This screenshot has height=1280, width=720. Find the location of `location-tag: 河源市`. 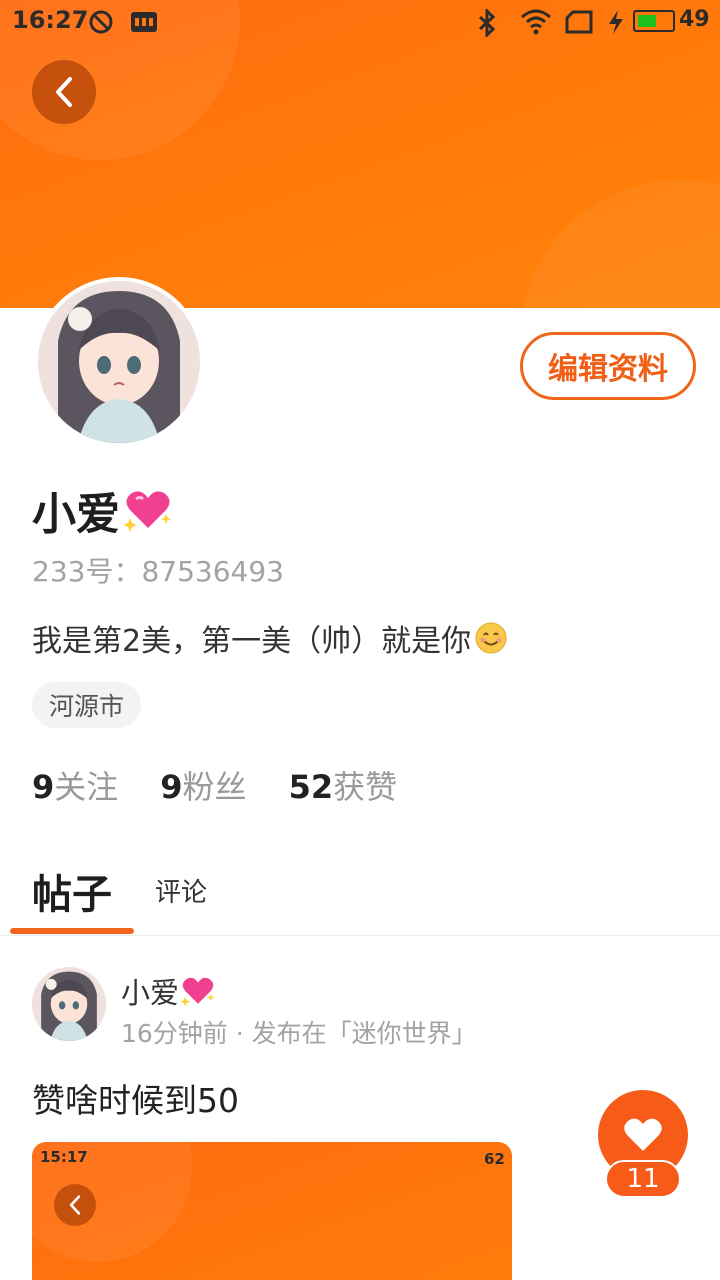

location-tag: 河源市 is located at coordinates (87, 705).